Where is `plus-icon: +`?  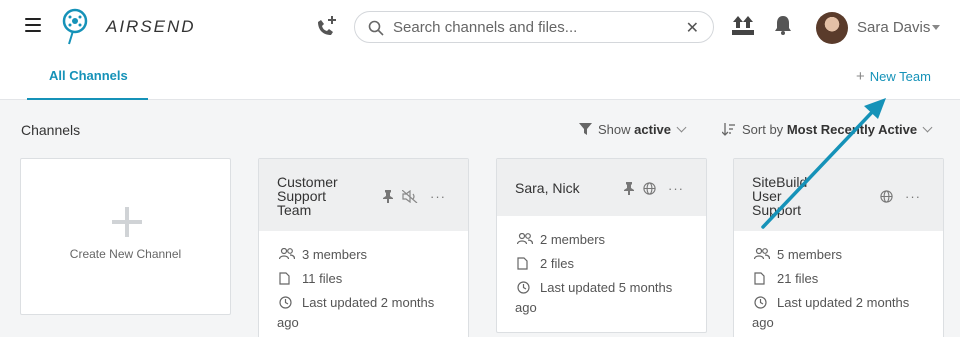
plus-icon: + is located at coordinates (860, 76).